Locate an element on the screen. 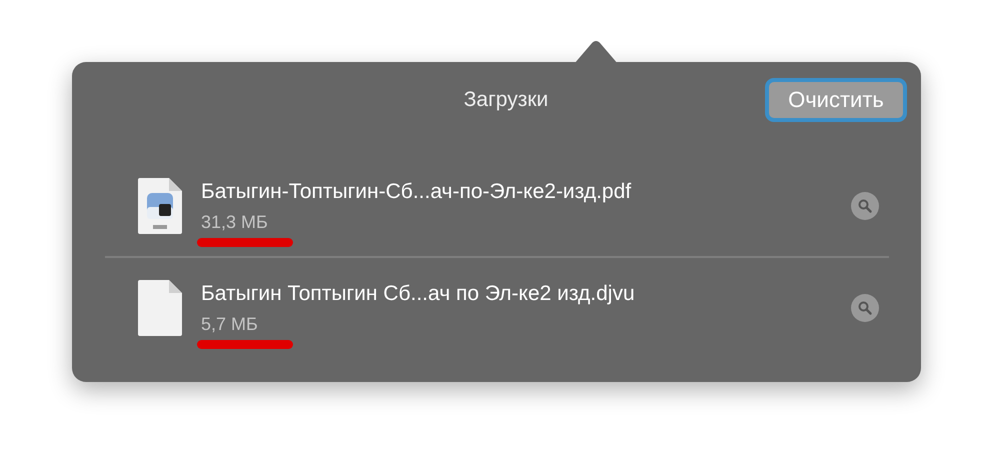  pdf-file-icon is located at coordinates (160, 206).